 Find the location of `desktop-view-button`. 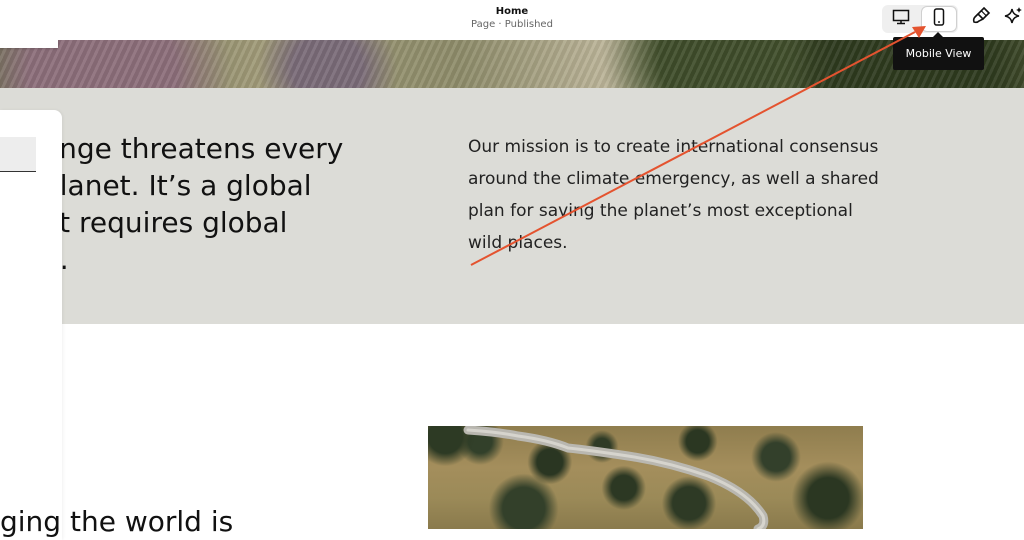

desktop-view-button is located at coordinates (901, 19).